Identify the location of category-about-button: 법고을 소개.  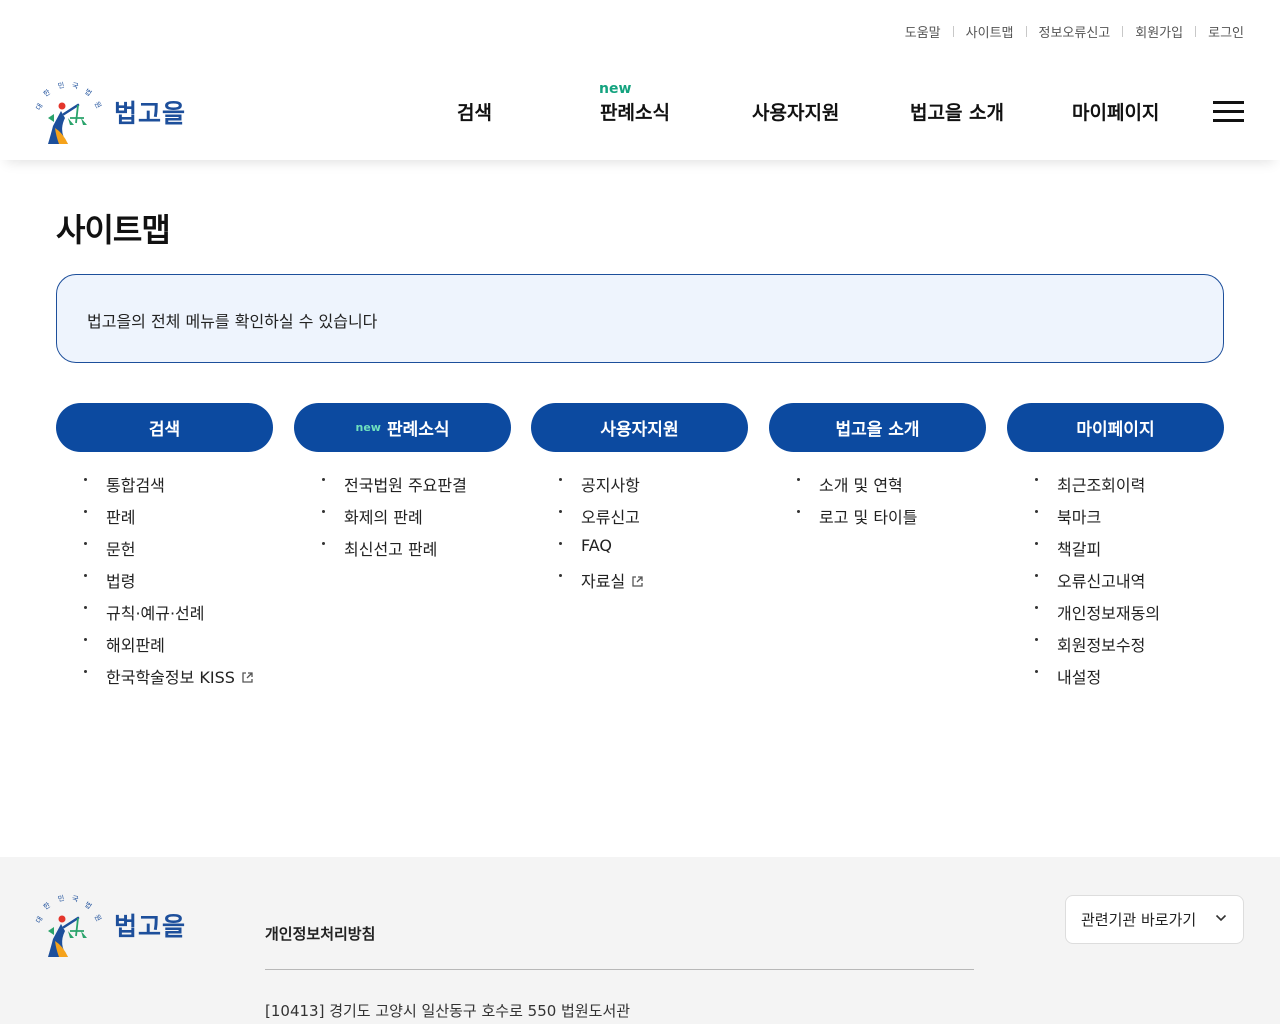
(877, 427).